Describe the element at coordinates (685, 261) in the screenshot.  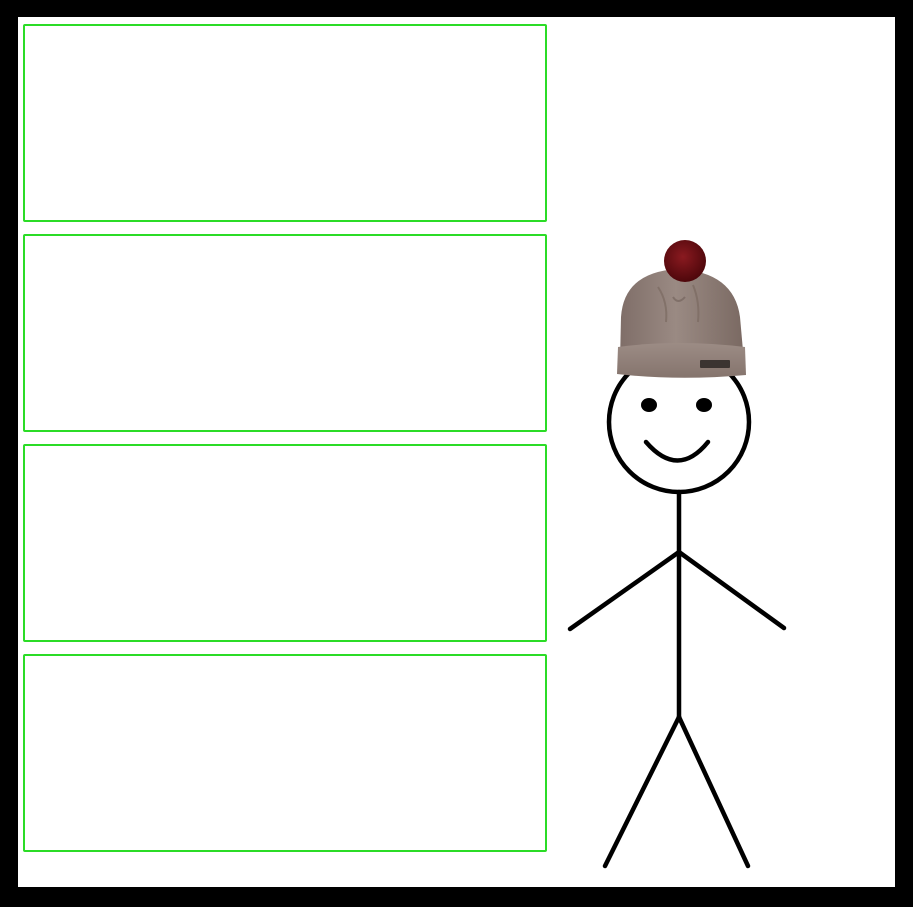
I see `pompom-icon` at that location.